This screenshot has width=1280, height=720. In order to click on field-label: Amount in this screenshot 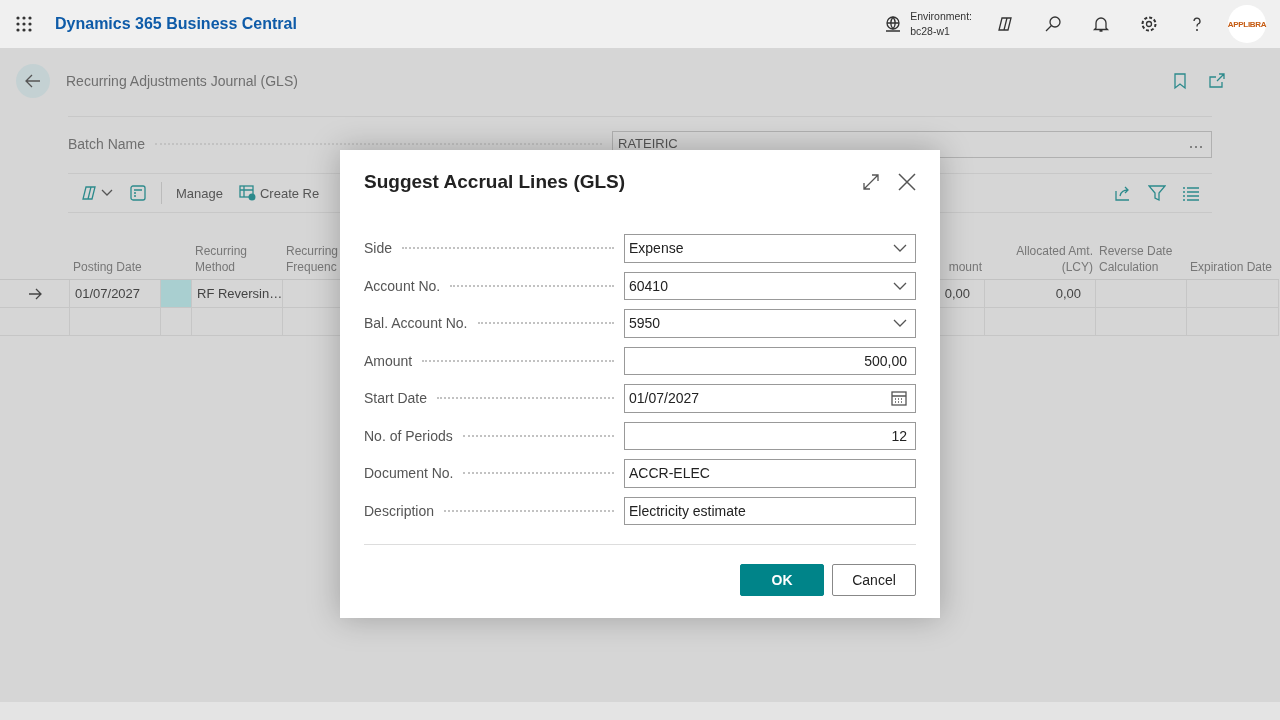, I will do `click(388, 360)`.